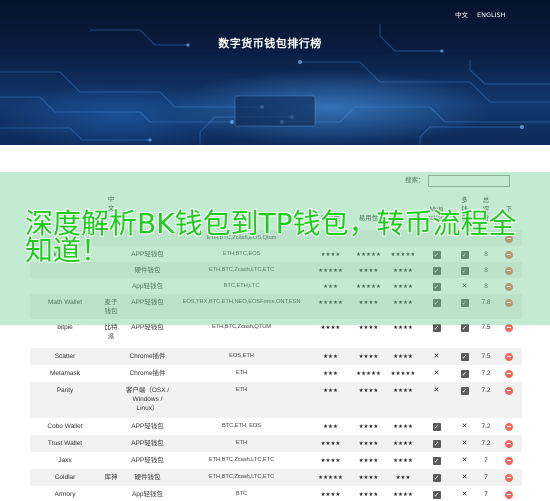  Describe the element at coordinates (491, 15) in the screenshot. I see `lang-switch-english: ENGLISH` at that location.